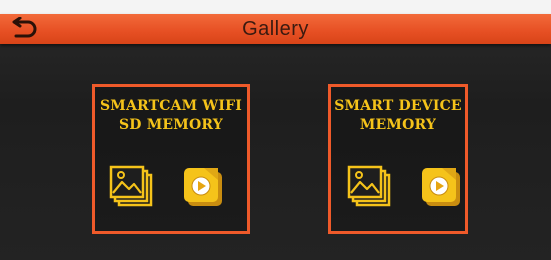 This screenshot has height=260, width=551. Describe the element at coordinates (275, 7) in the screenshot. I see `top-strip` at that location.